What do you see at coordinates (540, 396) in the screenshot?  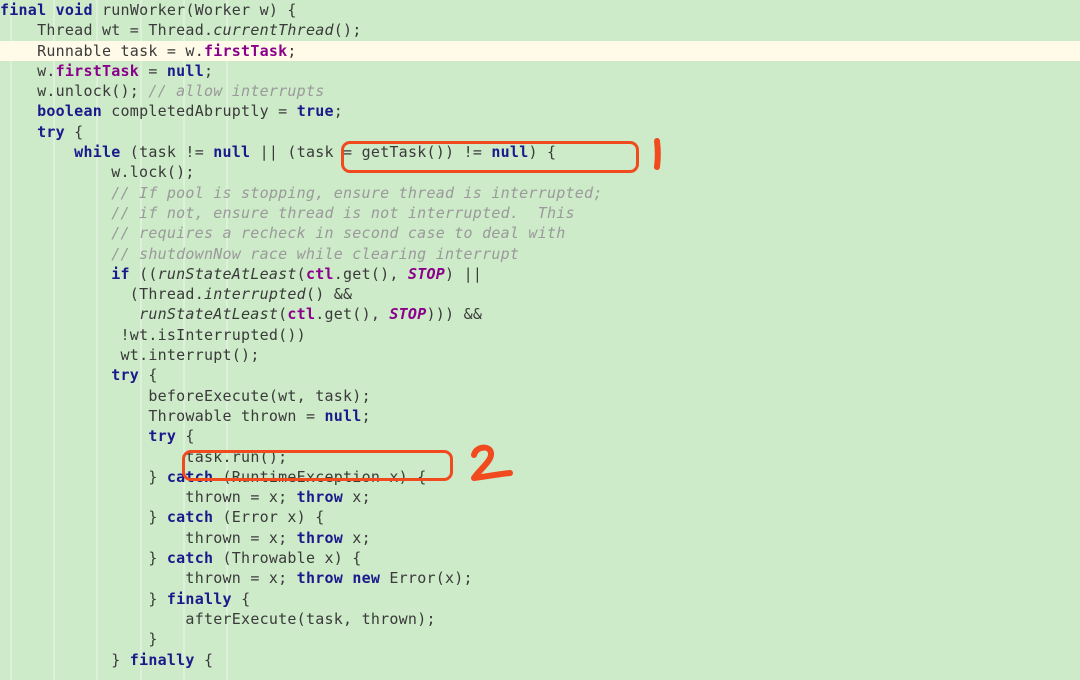 I see `code-line: beforeExecute(wt, task);` at bounding box center [540, 396].